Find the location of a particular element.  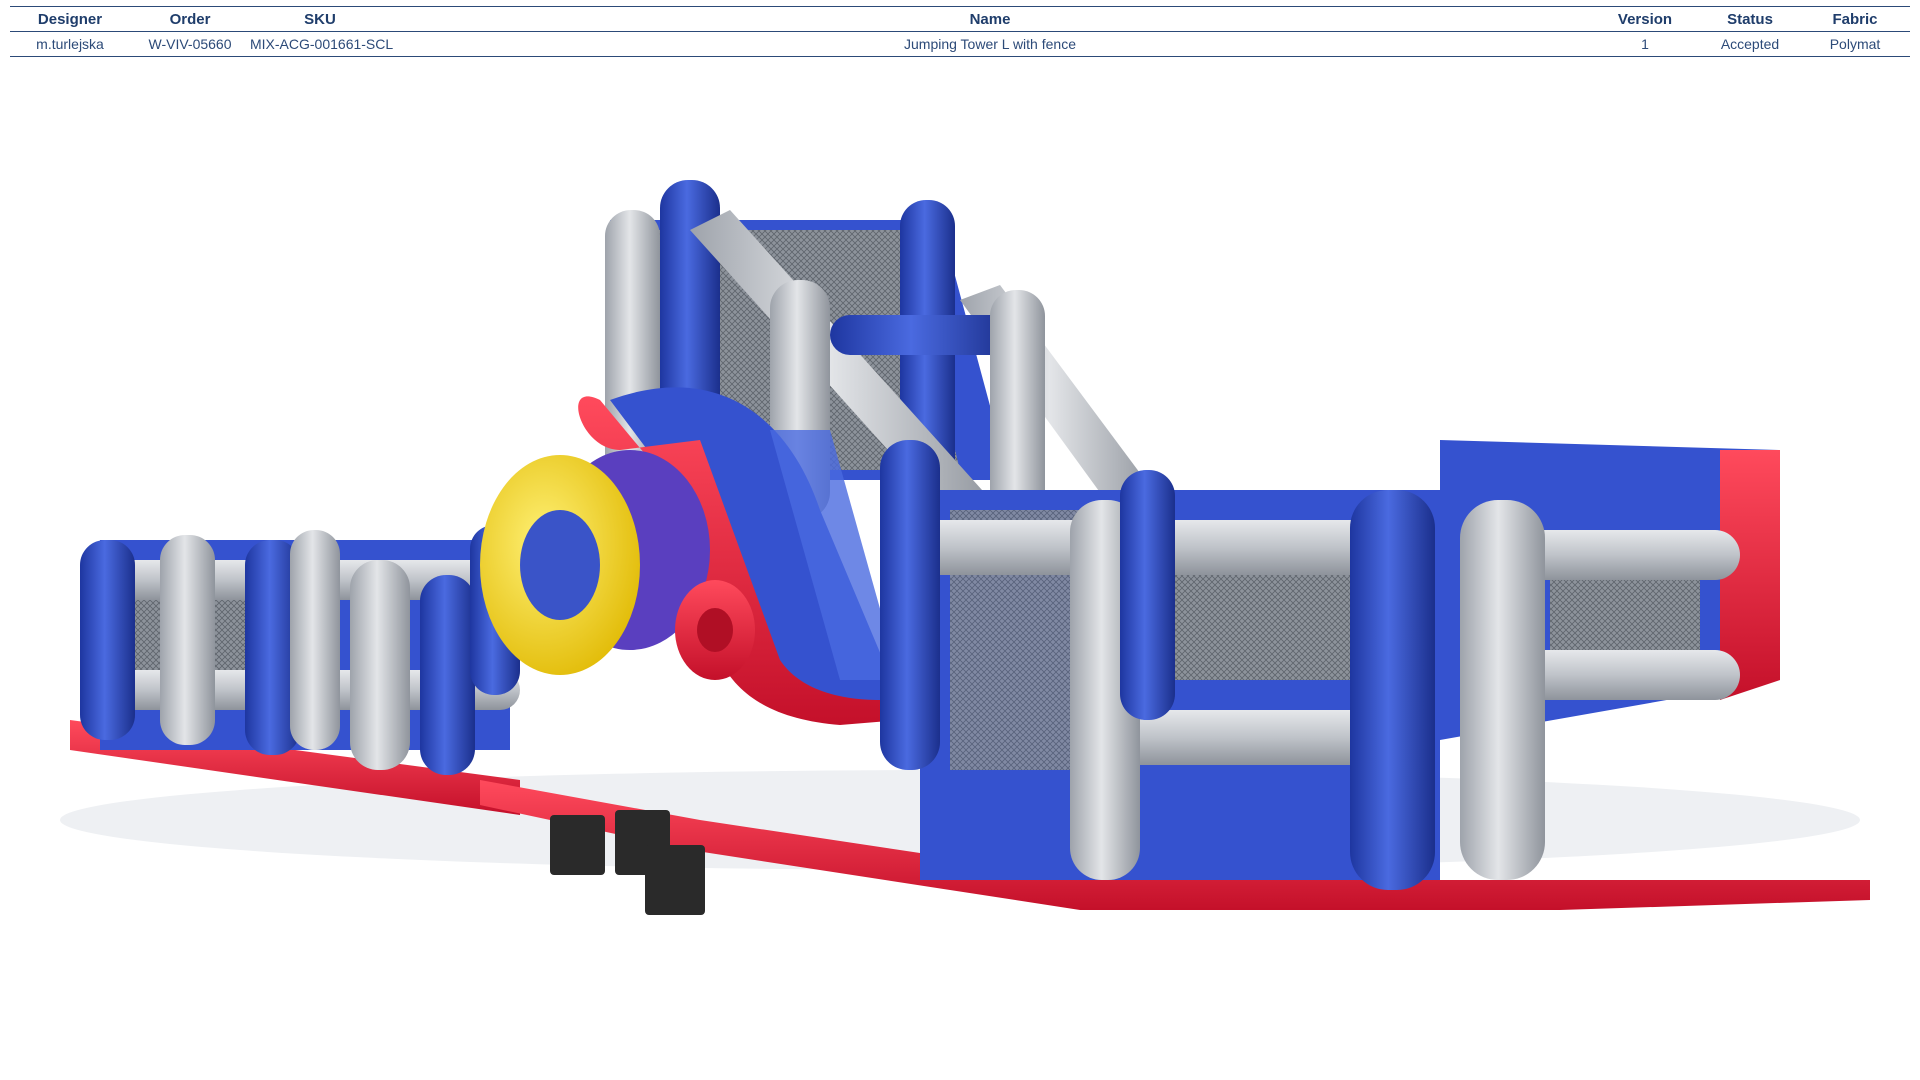

name-value: Jumping Tower L with fence is located at coordinates (990, 44).